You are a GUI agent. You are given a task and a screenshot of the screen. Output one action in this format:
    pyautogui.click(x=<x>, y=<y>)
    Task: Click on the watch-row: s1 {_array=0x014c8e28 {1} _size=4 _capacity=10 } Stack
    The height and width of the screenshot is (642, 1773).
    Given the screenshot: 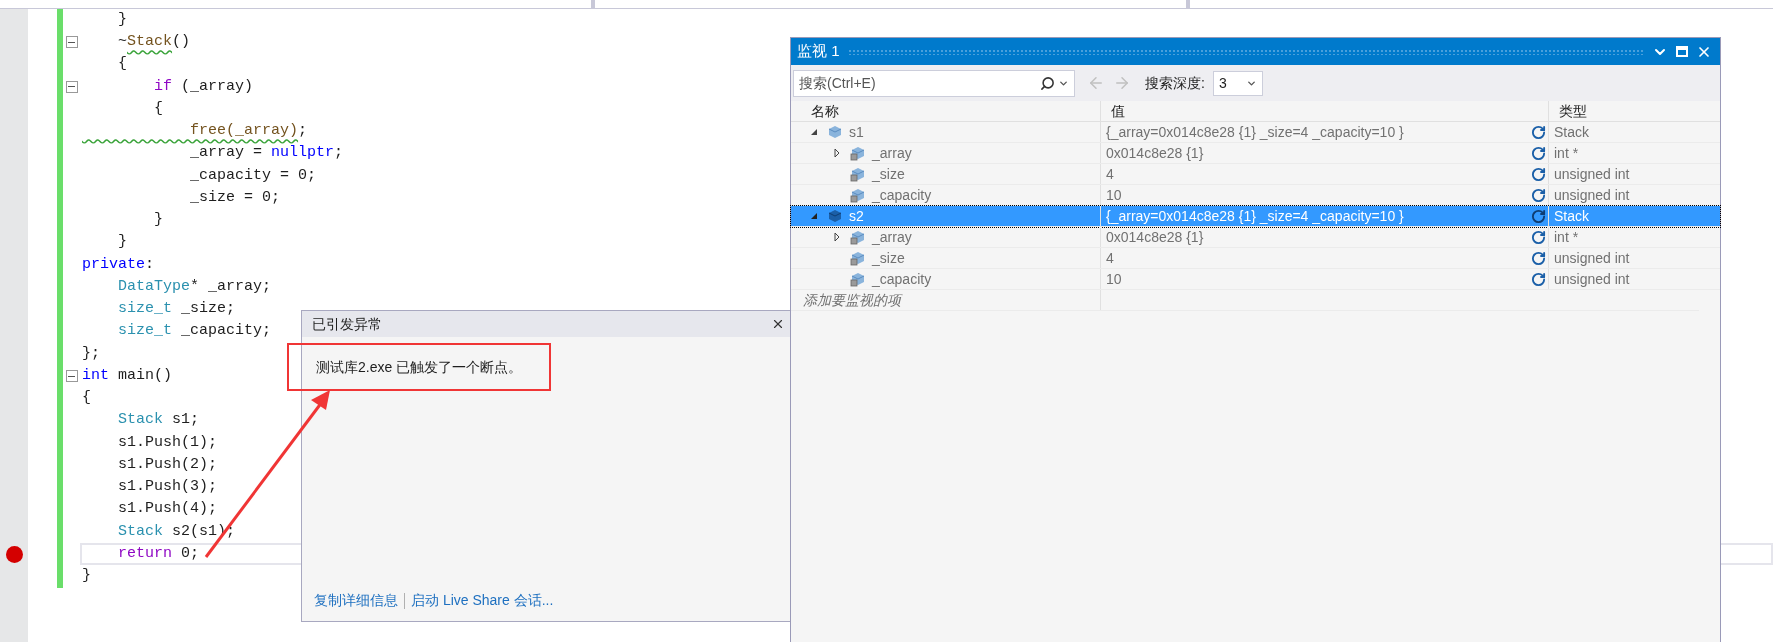 What is the action you would take?
    pyautogui.click(x=1255, y=132)
    